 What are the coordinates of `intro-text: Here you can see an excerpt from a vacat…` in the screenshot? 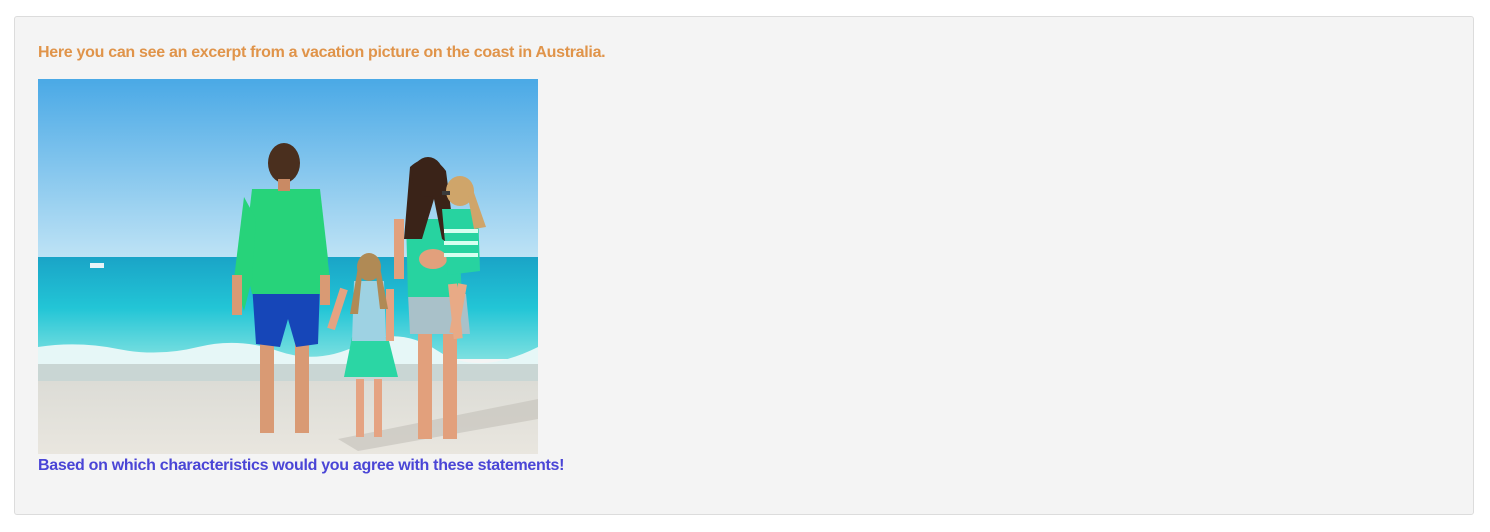 It's located at (322, 52).